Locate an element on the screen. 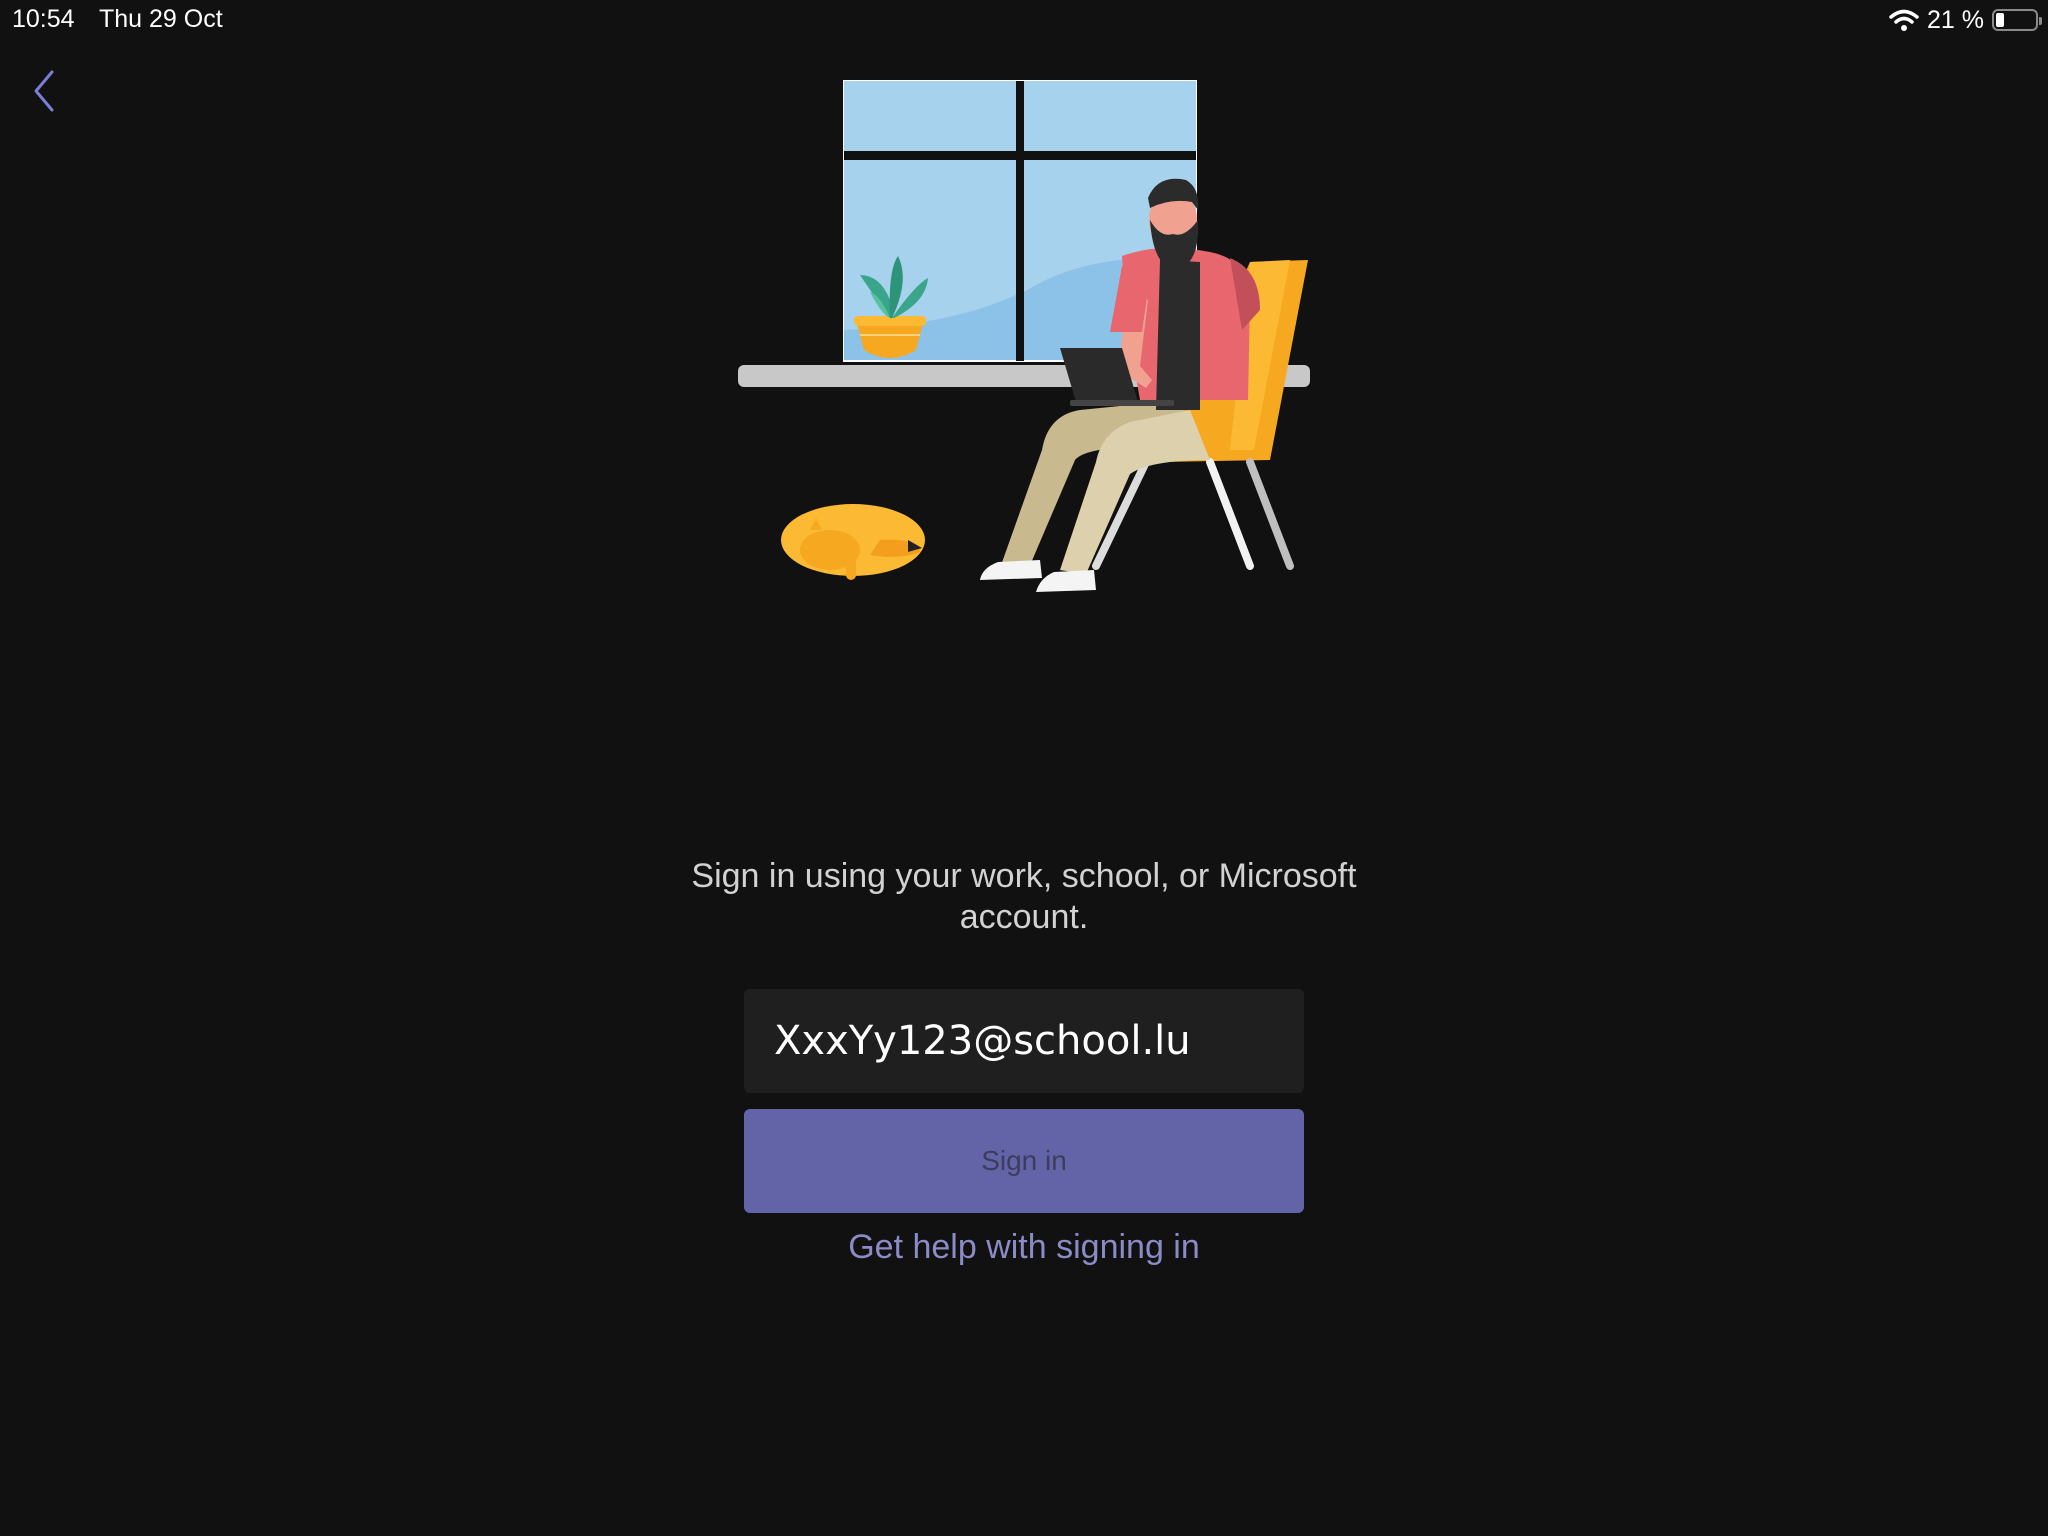 This screenshot has height=1536, width=2048. battery-cap is located at coordinates (2040, 21).